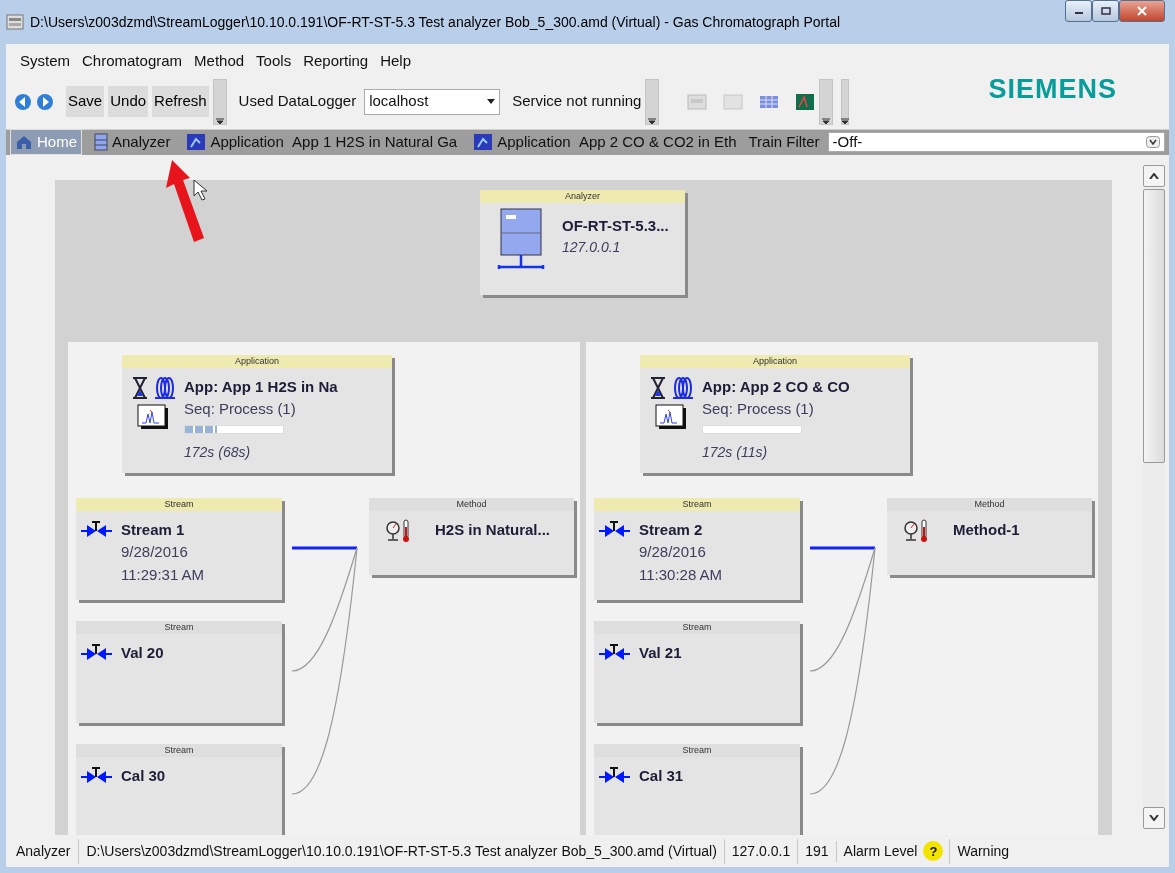 The height and width of the screenshot is (873, 1175). I want to click on maximize-icon, so click(1105, 11).